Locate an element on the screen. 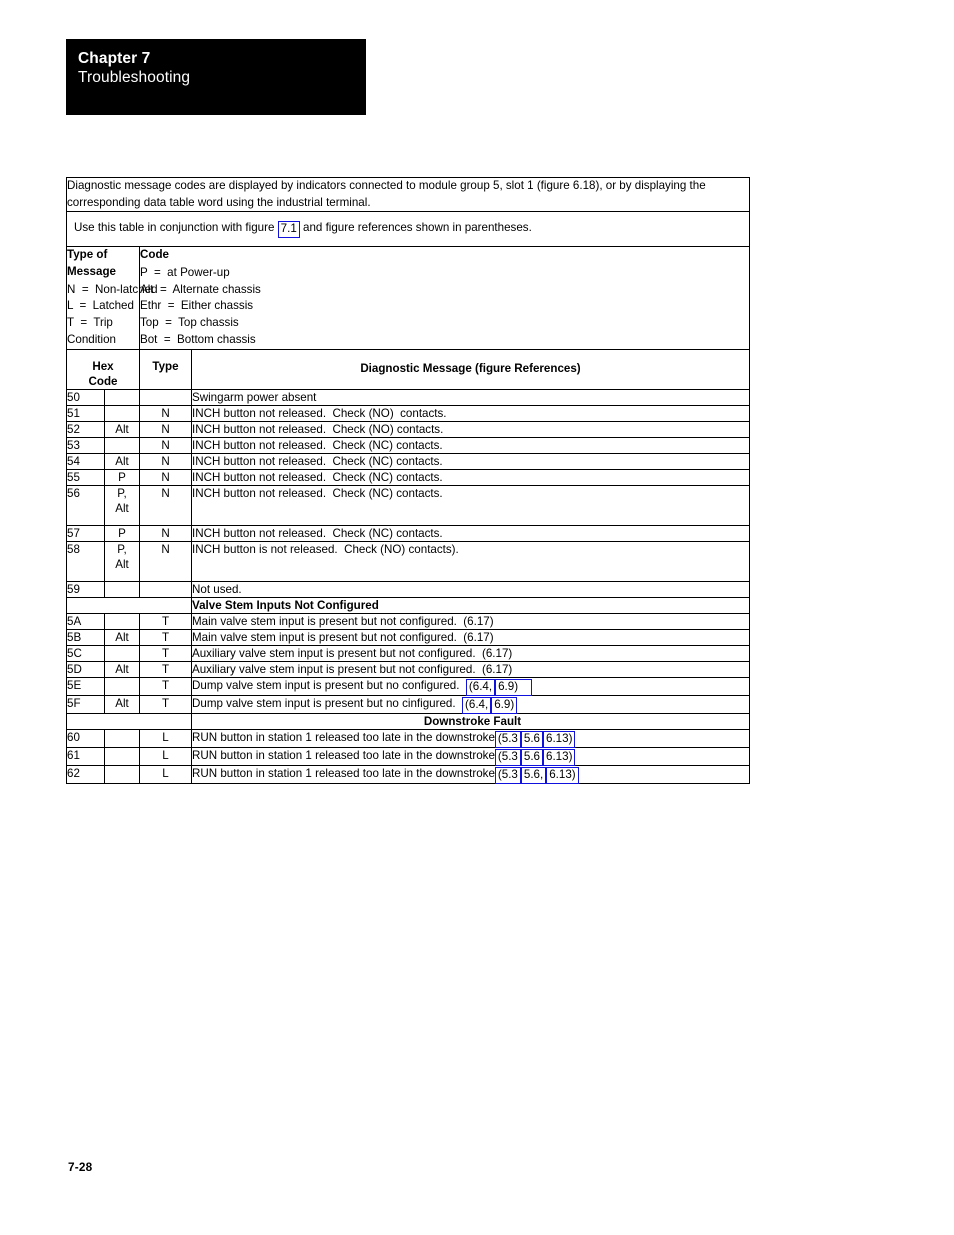  section-title: Downstroke Fault is located at coordinates (470, 721).